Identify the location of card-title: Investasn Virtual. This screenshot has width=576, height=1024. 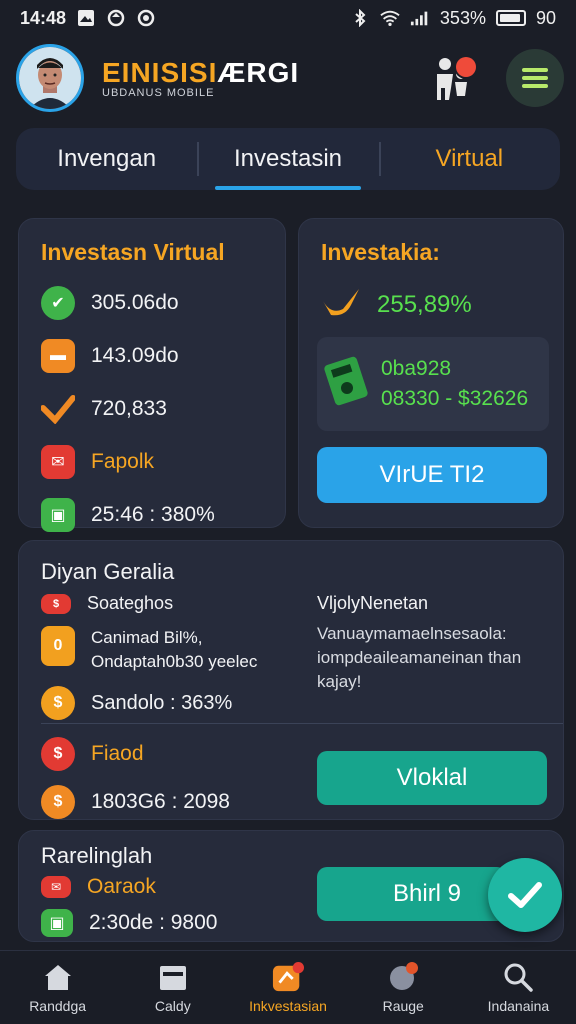
(133, 252).